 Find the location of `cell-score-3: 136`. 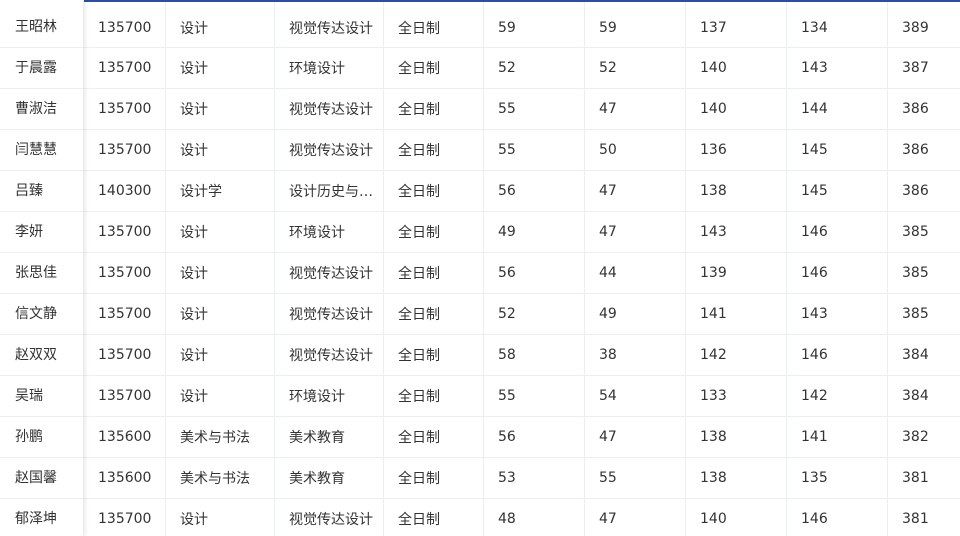

cell-score-3: 136 is located at coordinates (736, 150).